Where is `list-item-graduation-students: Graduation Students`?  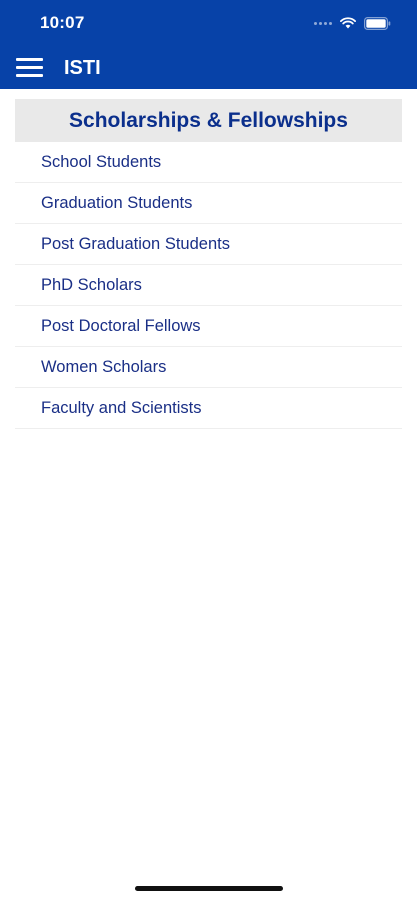 list-item-graduation-students: Graduation Students is located at coordinates (208, 203).